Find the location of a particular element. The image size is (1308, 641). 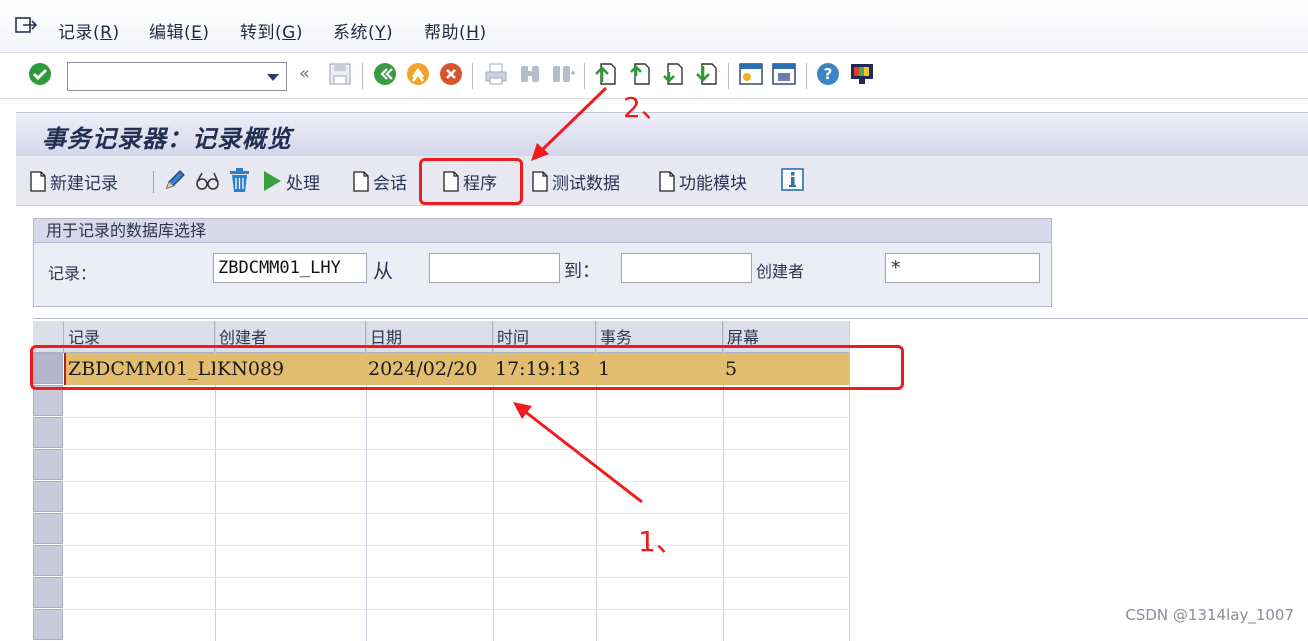

menu-system-tail: ) is located at coordinates (390, 33).